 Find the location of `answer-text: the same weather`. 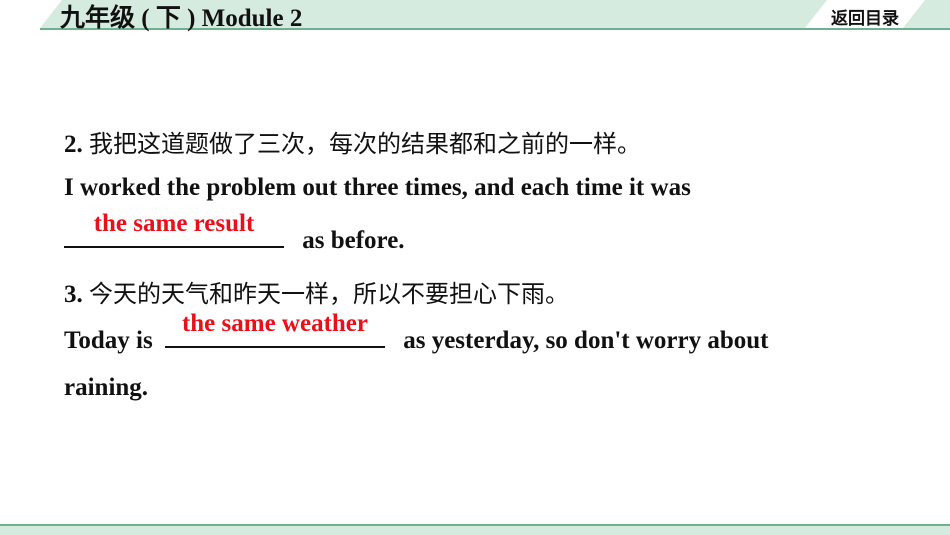

answer-text: the same weather is located at coordinates (274, 323).